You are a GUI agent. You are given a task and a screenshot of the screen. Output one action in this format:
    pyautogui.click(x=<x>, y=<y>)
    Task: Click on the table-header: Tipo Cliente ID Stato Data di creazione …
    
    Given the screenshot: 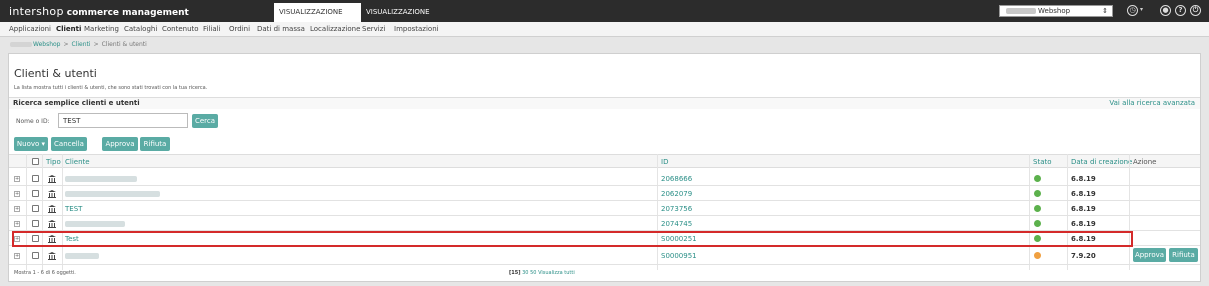 What is the action you would take?
    pyautogui.click(x=604, y=161)
    